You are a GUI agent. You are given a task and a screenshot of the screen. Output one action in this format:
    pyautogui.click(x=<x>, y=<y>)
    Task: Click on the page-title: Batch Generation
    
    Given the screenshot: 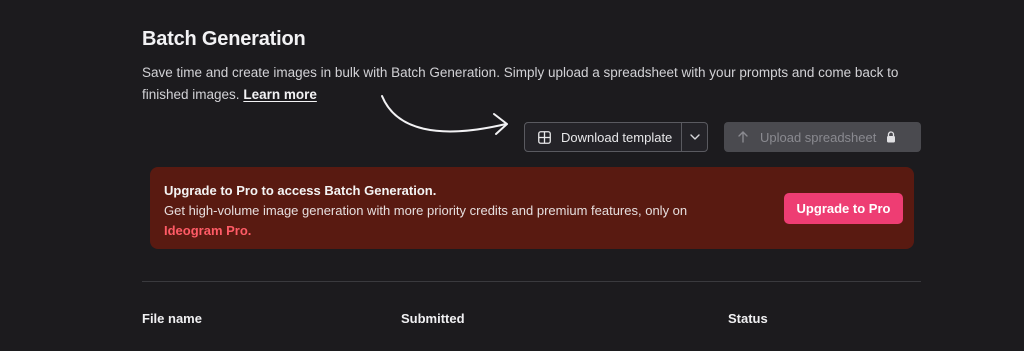 What is the action you would take?
    pyautogui.click(x=224, y=39)
    